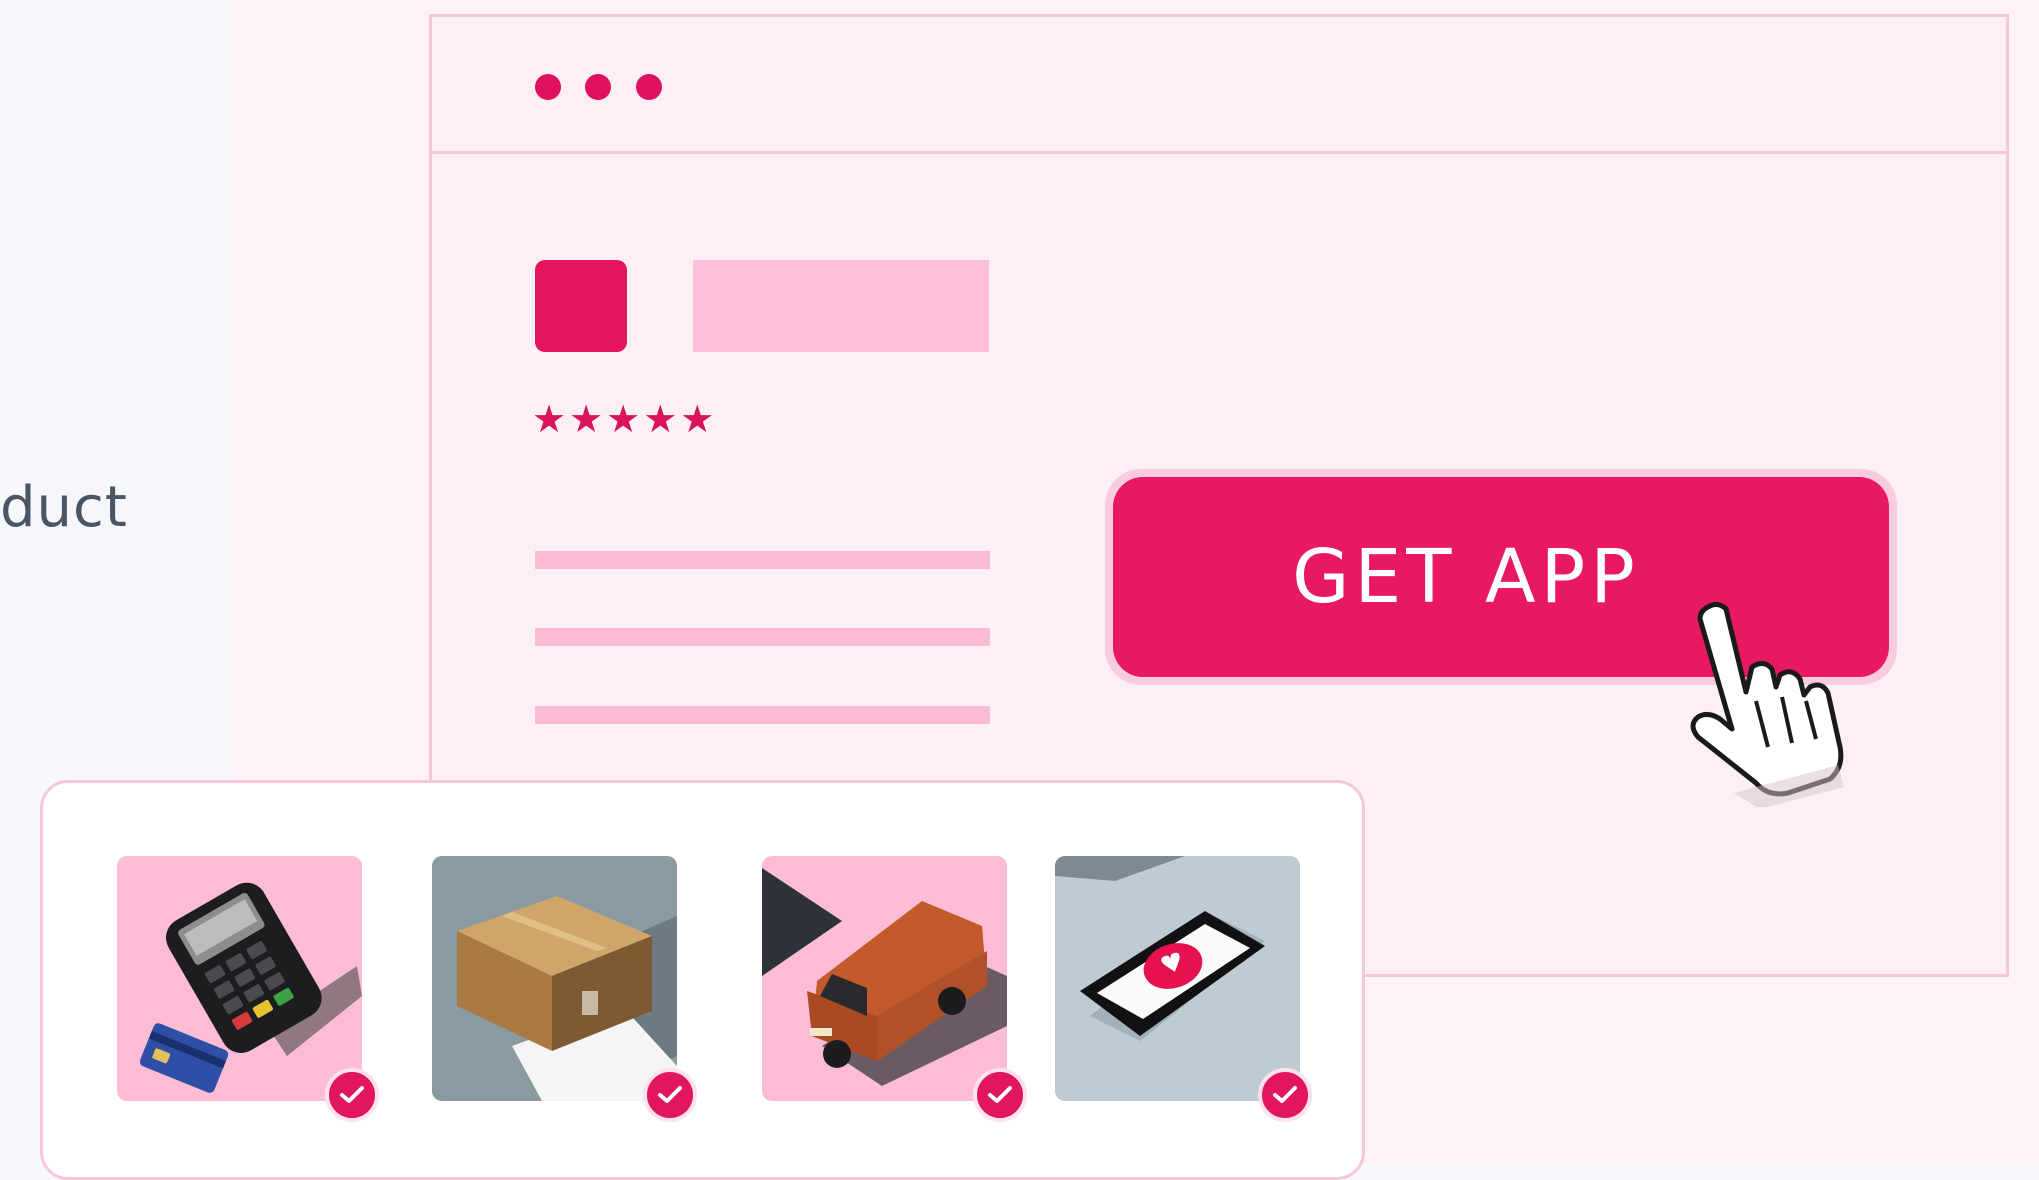  Describe the element at coordinates (64, 507) in the screenshot. I see `partial-heading-text: duct` at that location.